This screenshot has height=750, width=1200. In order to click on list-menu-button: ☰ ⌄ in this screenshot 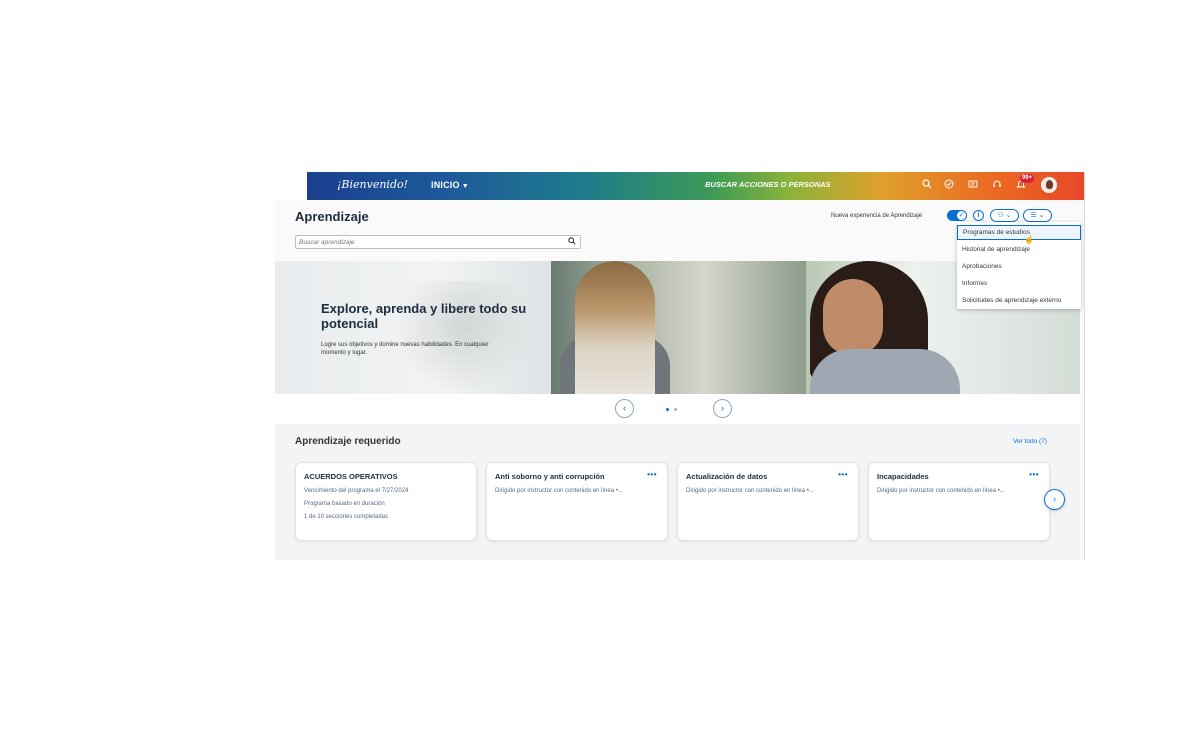, I will do `click(1037, 215)`.